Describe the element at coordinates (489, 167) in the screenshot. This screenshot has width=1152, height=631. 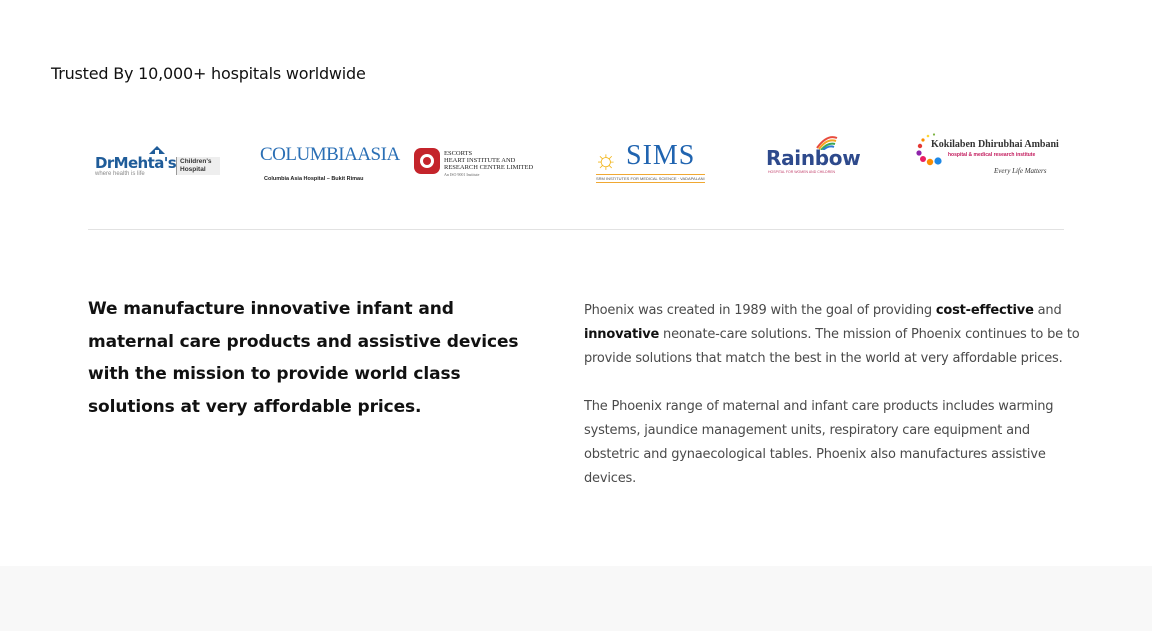
I see `logo-escorts-line3: RESEARCH CENTRE LIMITED` at that location.